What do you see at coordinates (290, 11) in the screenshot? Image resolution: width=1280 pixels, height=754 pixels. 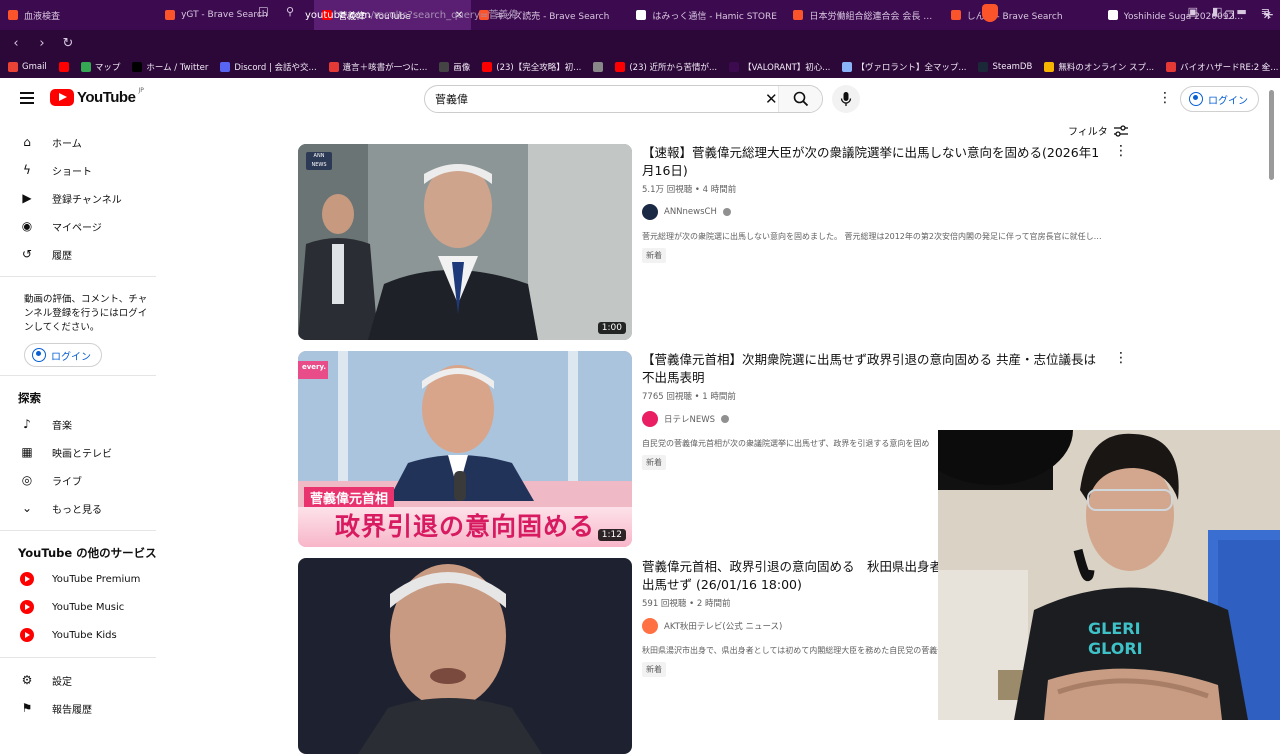 I see `site-settings-icon: ⚲` at bounding box center [290, 11].